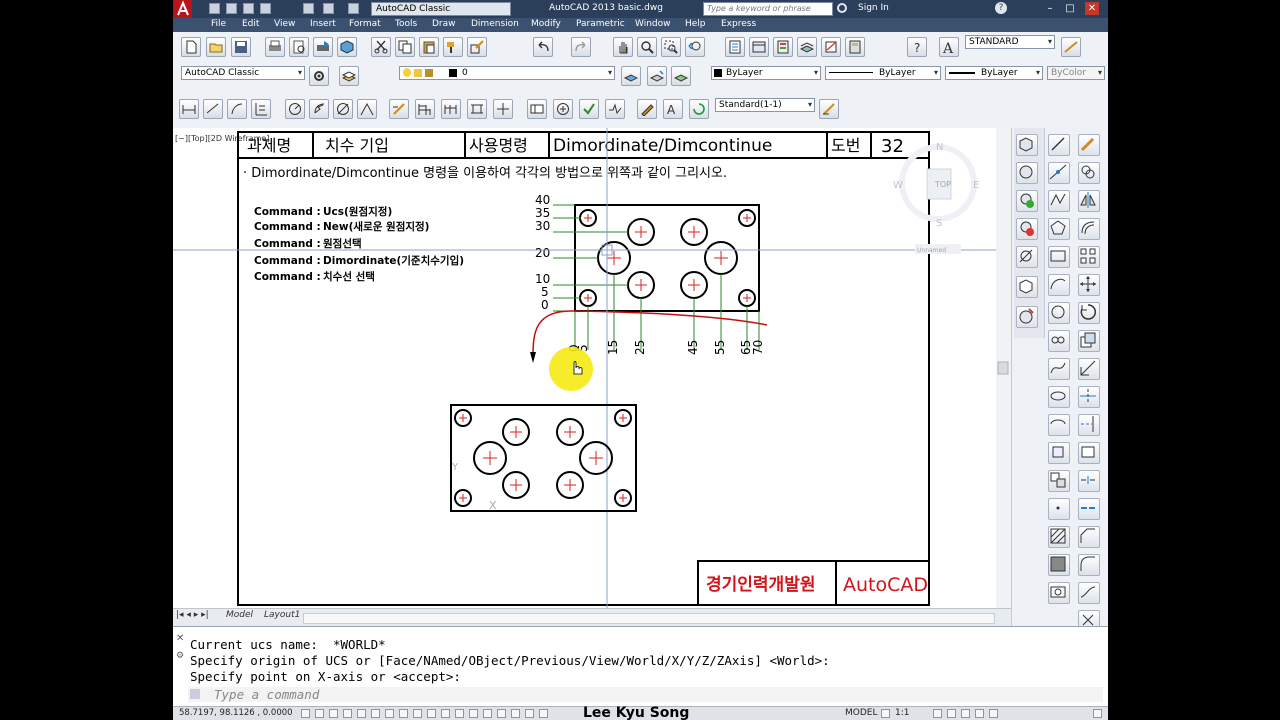 The height and width of the screenshot is (720, 1280). What do you see at coordinates (425, 109) in the screenshot?
I see `dim-baseline-icon` at bounding box center [425, 109].